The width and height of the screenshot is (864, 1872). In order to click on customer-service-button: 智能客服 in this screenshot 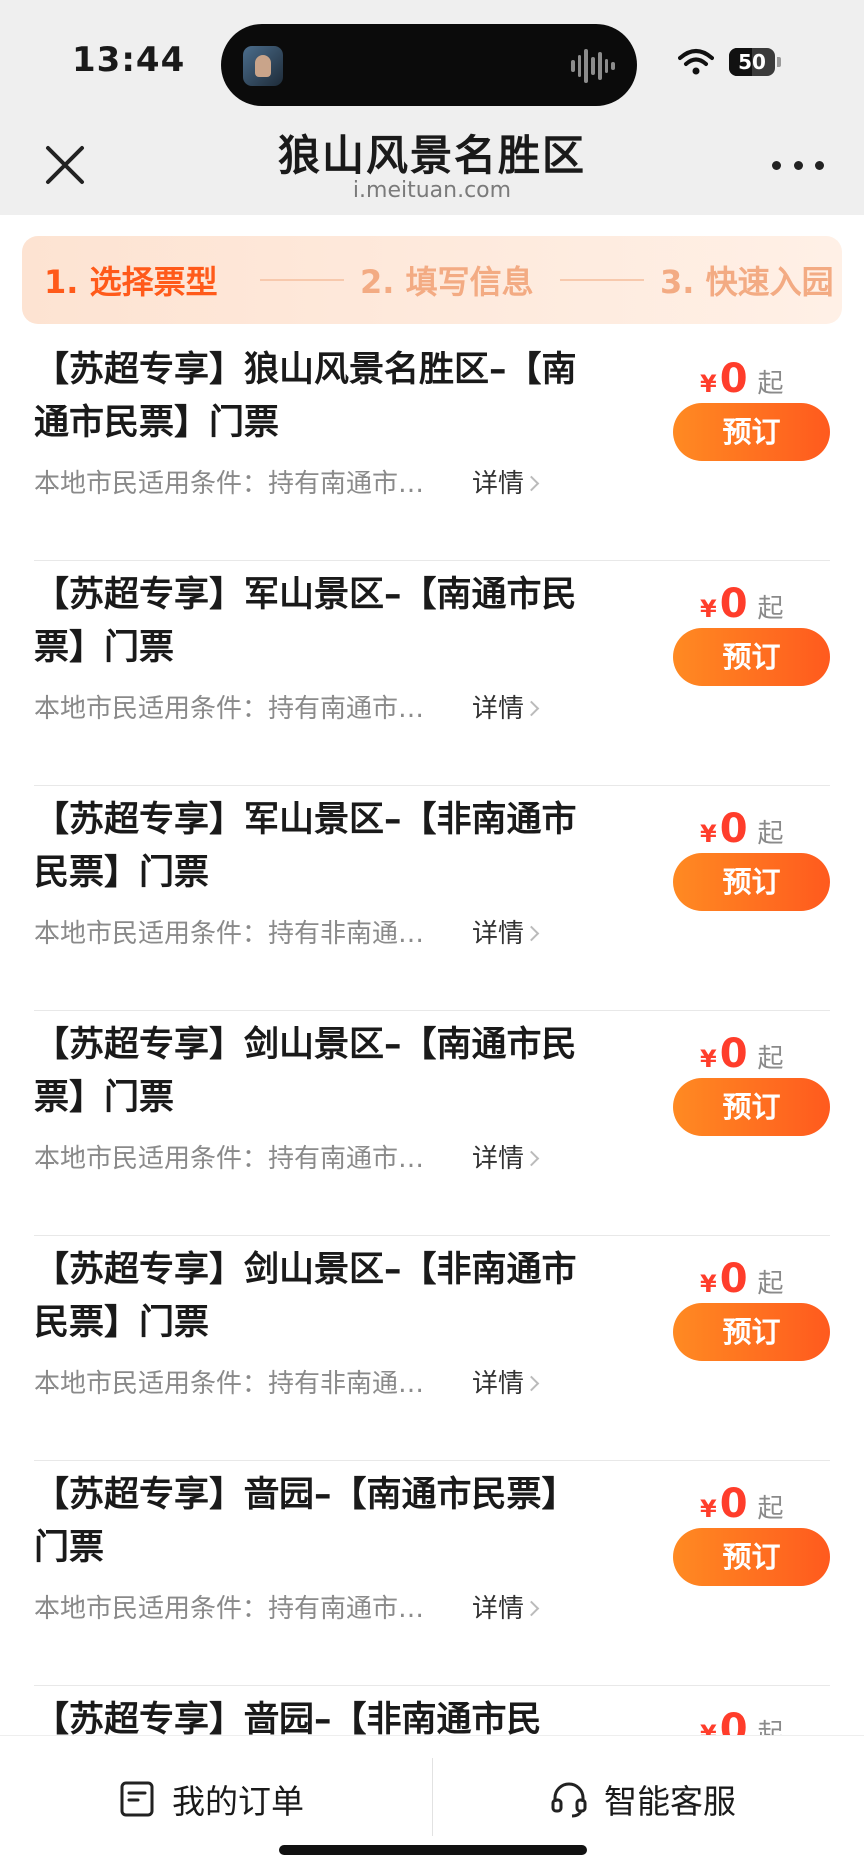, I will do `click(643, 1799)`.